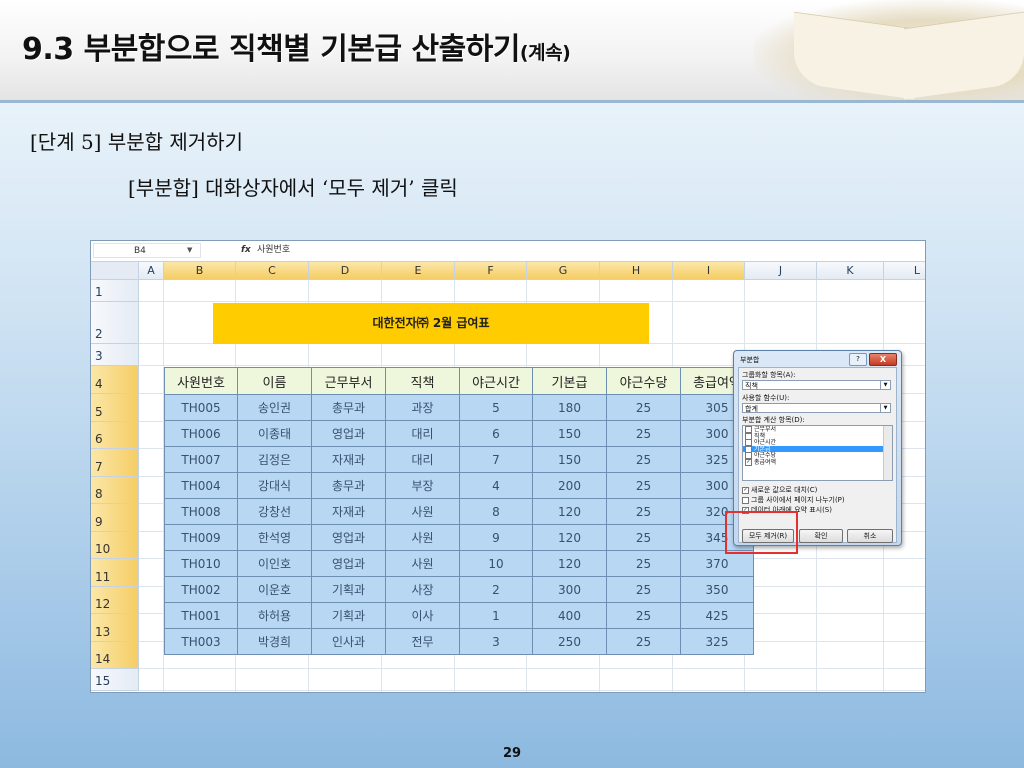 The height and width of the screenshot is (768, 1024). What do you see at coordinates (274, 615) in the screenshot?
I see `data-cell: 하허용` at bounding box center [274, 615].